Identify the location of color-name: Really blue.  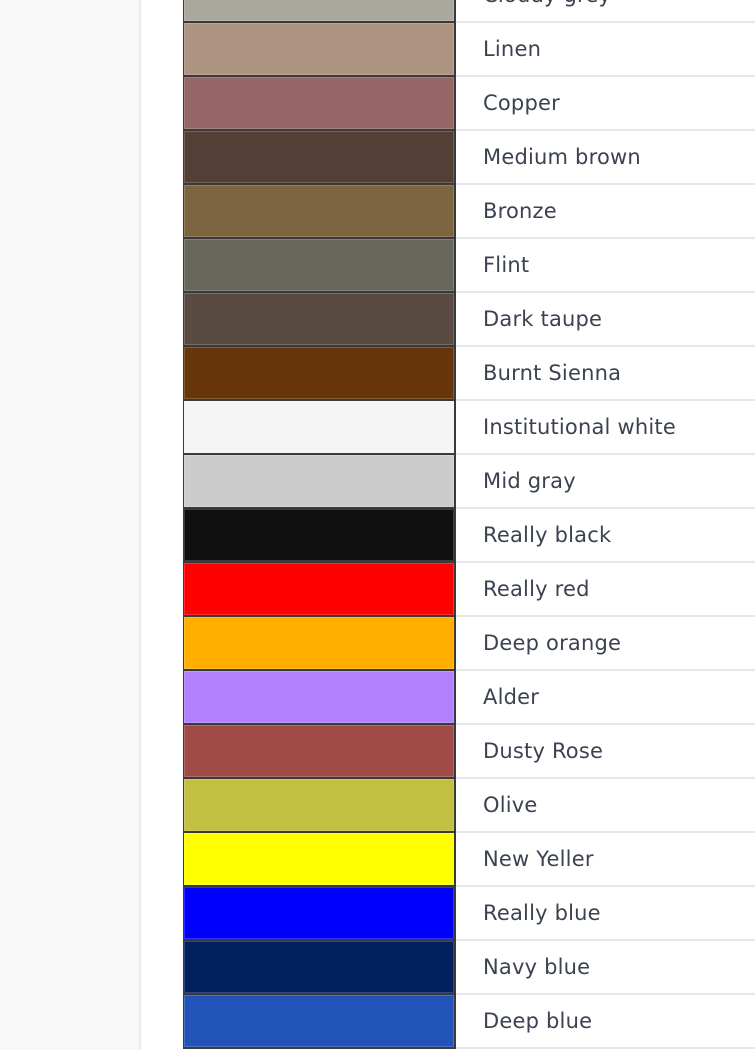
(605, 914).